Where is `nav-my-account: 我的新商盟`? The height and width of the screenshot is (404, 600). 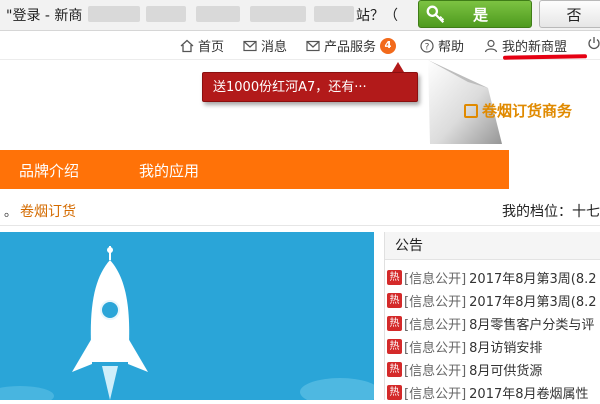 nav-my-account: 我的新商盟 is located at coordinates (525, 45).